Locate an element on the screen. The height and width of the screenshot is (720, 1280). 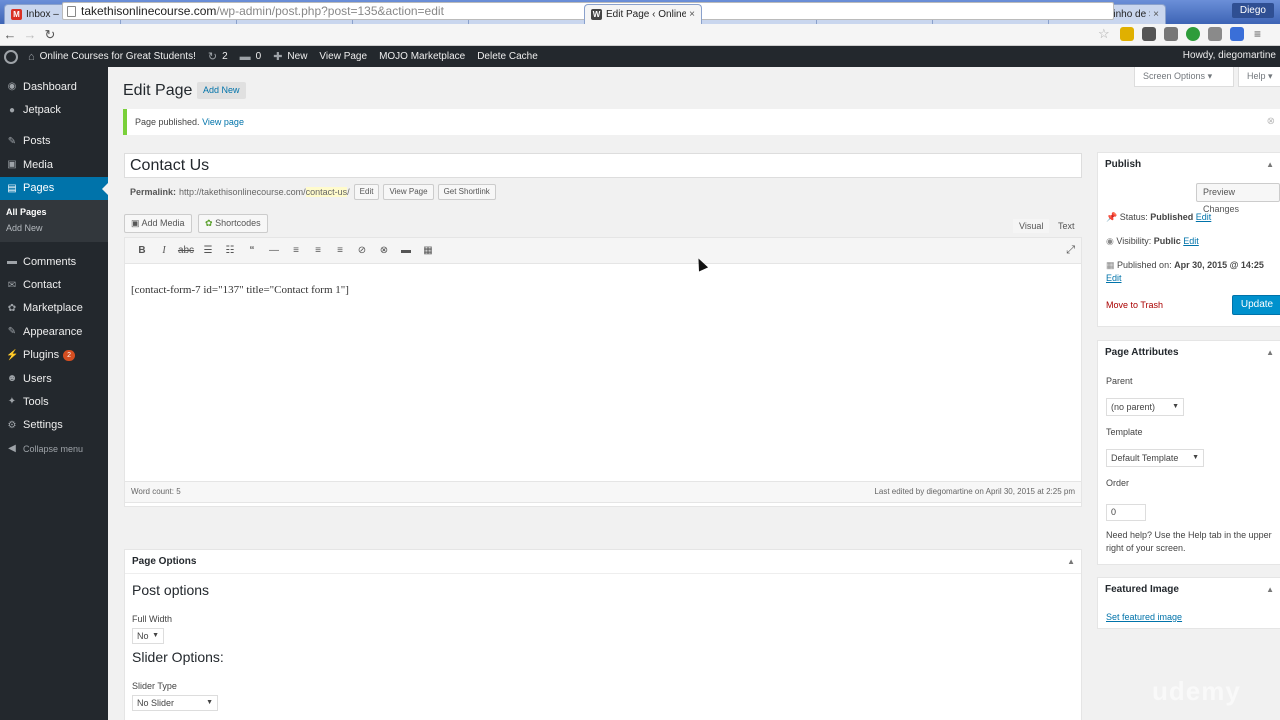
get-shortlink-button: Get Shortlink is located at coordinates (466, 192).